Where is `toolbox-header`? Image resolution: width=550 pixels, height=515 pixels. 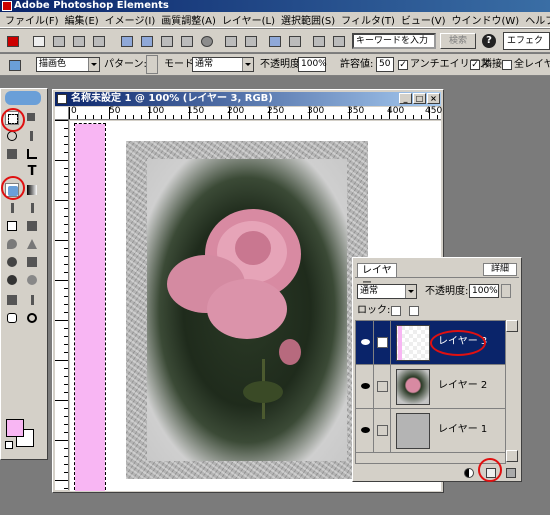
toolbox-header is located at coordinates (24, 98).